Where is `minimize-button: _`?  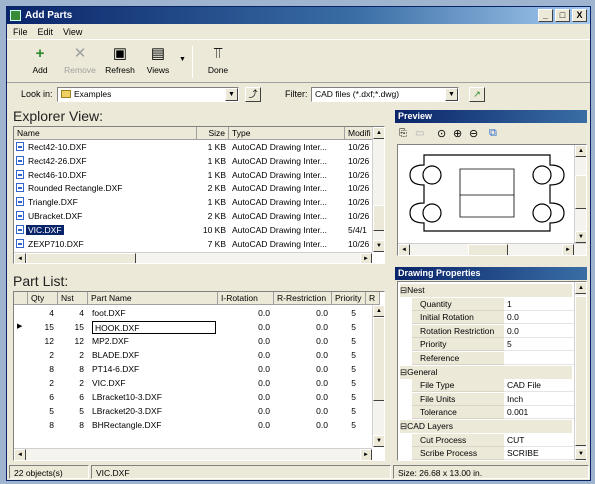
minimize-button: _ is located at coordinates (545, 15).